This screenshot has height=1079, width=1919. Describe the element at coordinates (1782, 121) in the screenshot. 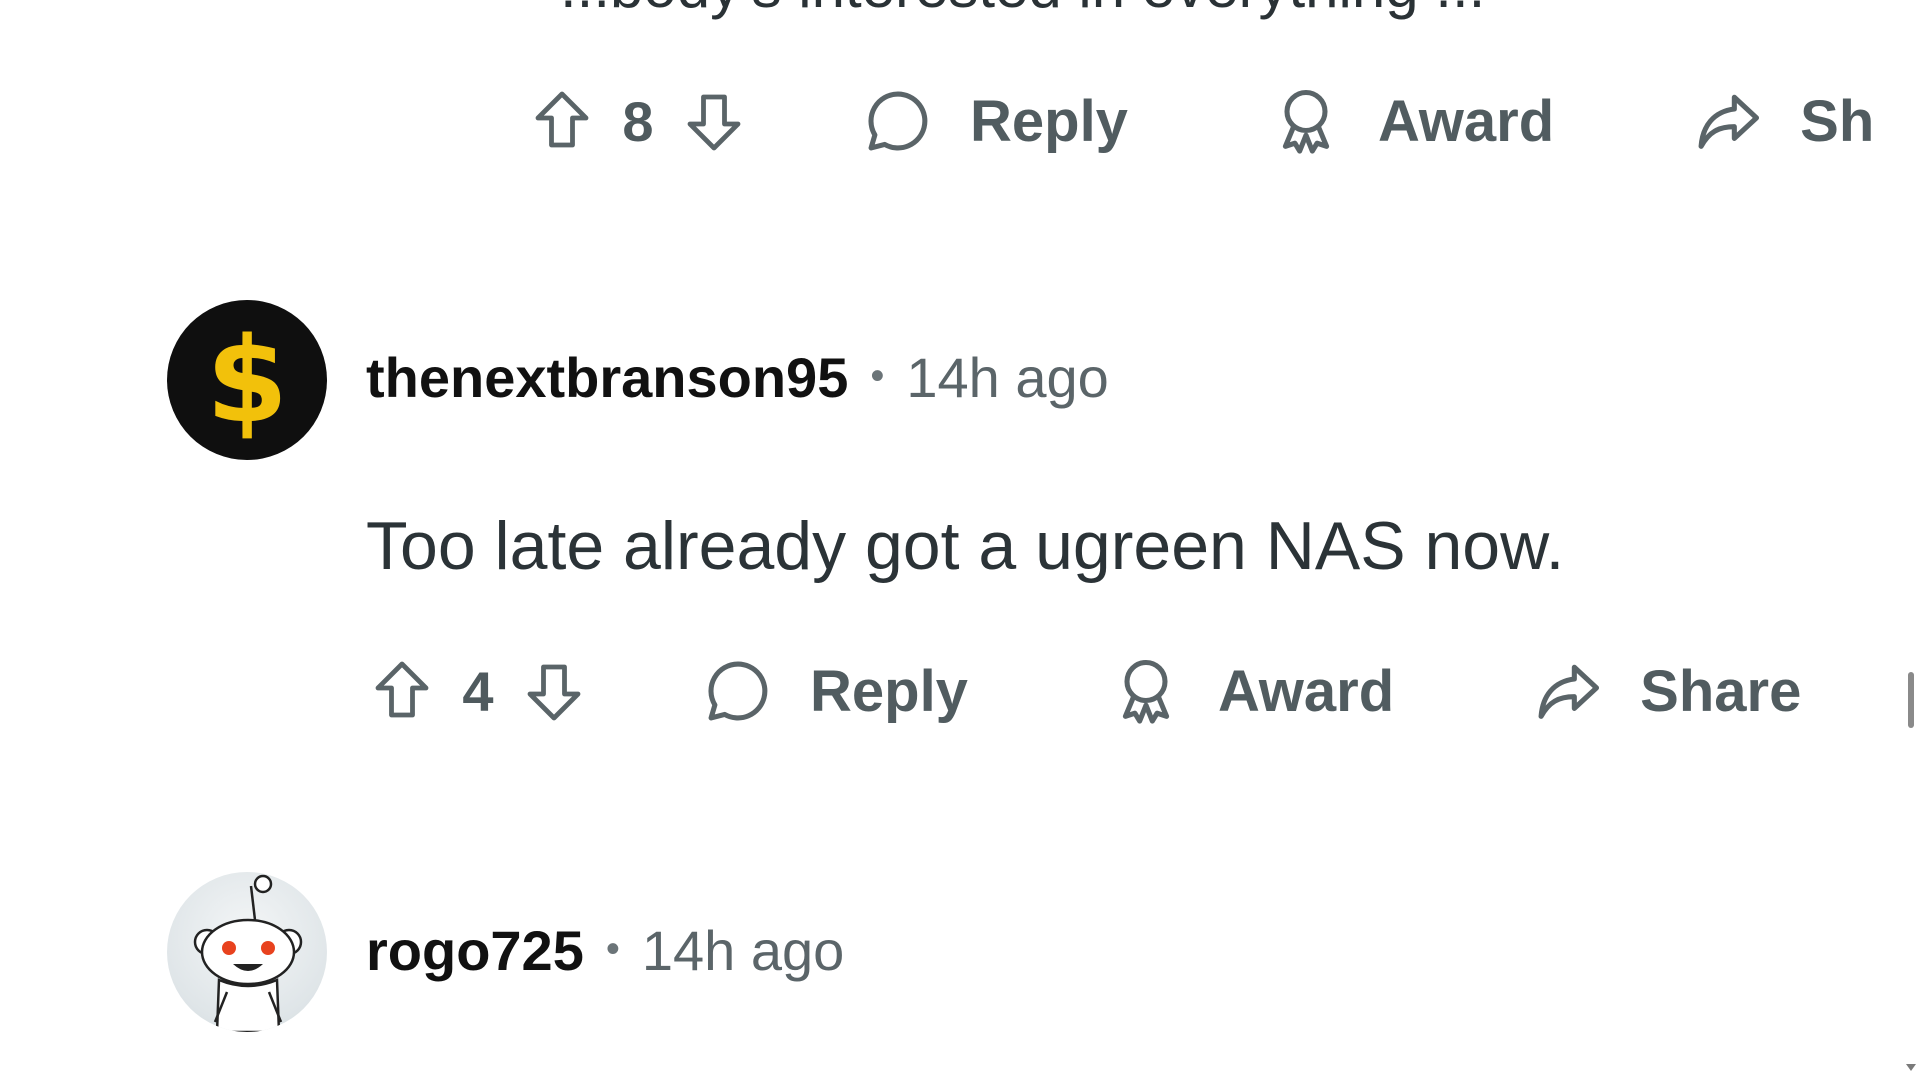

I see `share-button: Sh` at that location.